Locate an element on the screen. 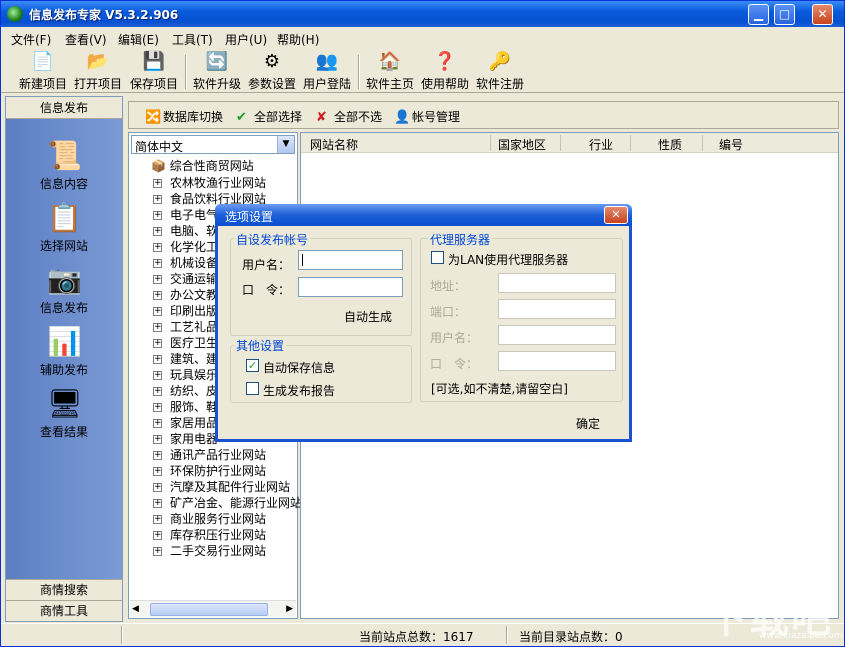  software-upgrade-button: 🔄 软件升级 is located at coordinates (217, 71).